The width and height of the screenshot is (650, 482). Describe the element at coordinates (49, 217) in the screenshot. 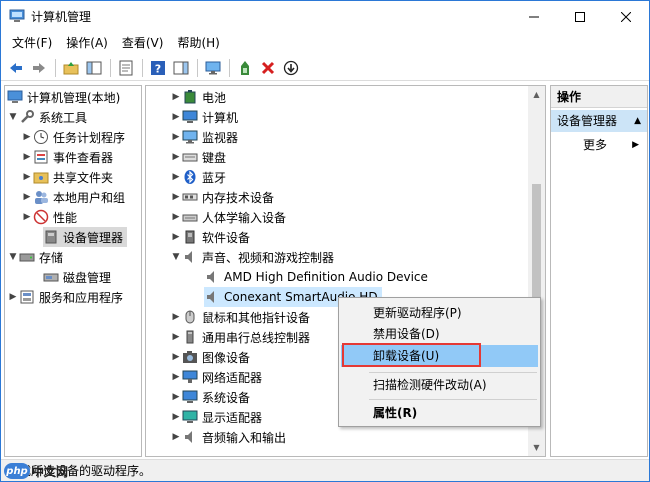

I see `tree-item-performance: ▶ 性能` at that location.